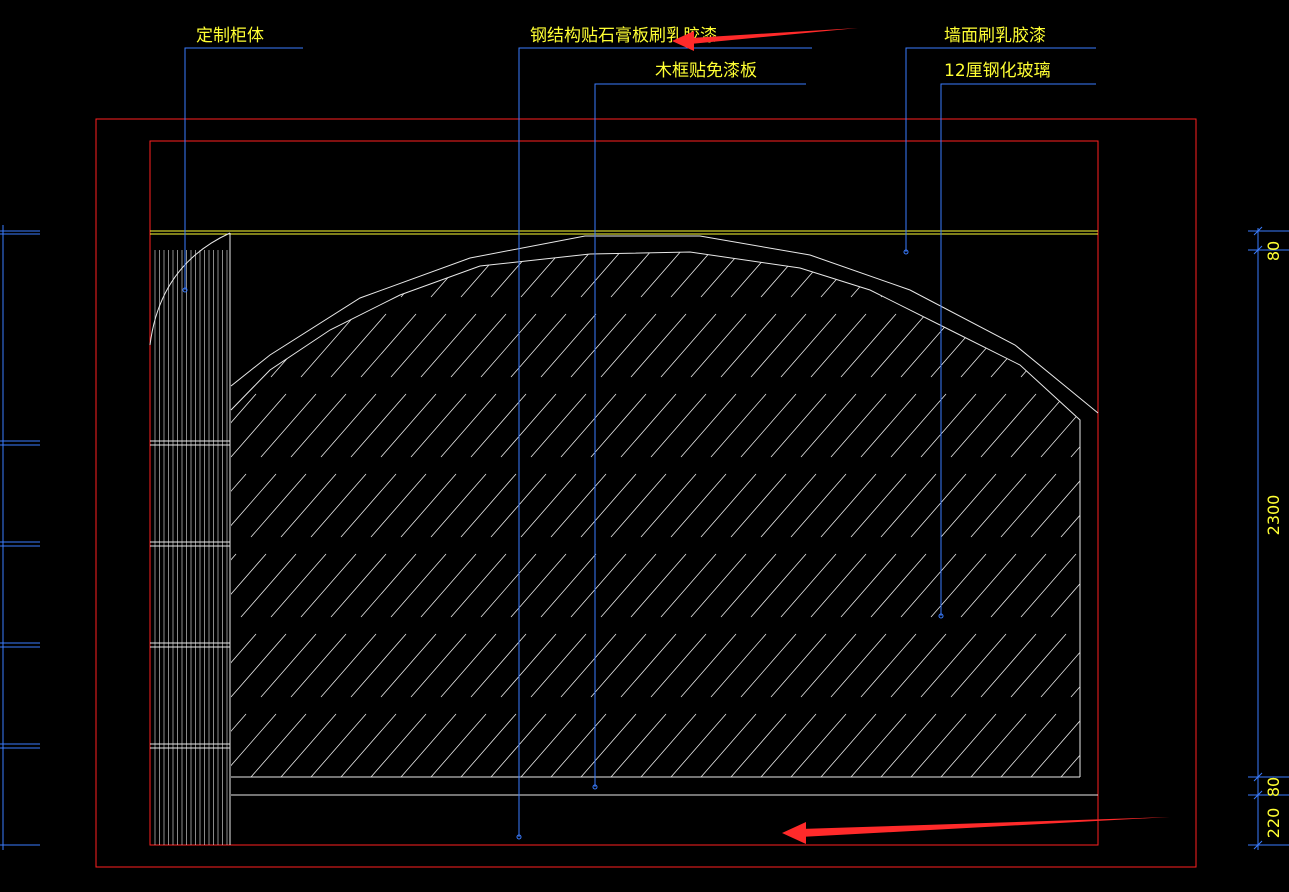 The image size is (1289, 892). Describe the element at coordinates (1273, 251) in the screenshot. I see `dimension-top: 80` at that location.